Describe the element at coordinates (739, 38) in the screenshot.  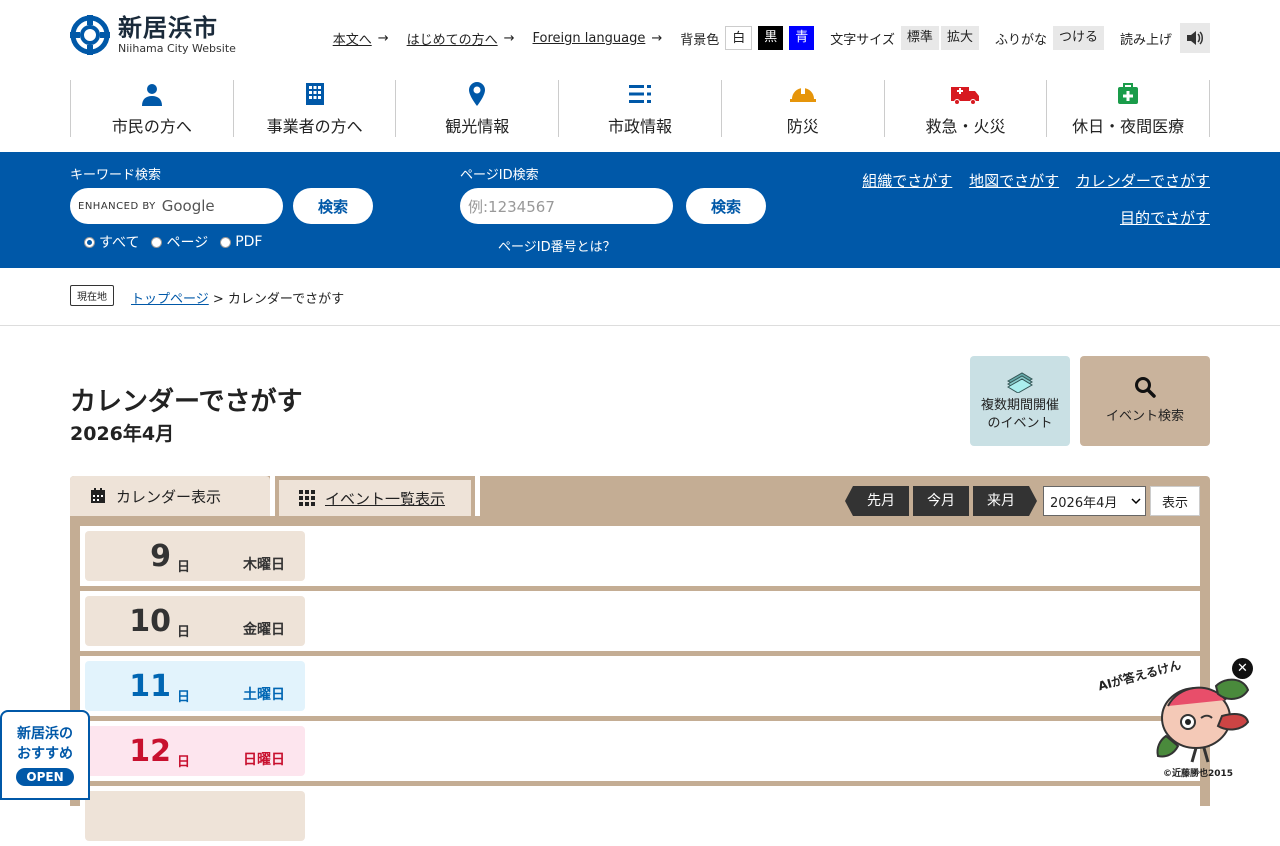
I see `bg-white-button: 白` at that location.